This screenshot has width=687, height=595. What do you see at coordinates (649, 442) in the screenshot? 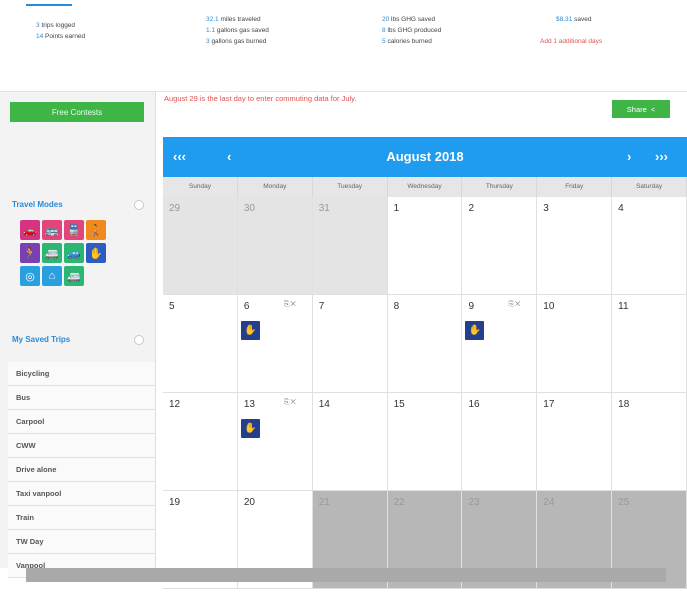
I see `calendar-day-cell: 18` at bounding box center [649, 442].